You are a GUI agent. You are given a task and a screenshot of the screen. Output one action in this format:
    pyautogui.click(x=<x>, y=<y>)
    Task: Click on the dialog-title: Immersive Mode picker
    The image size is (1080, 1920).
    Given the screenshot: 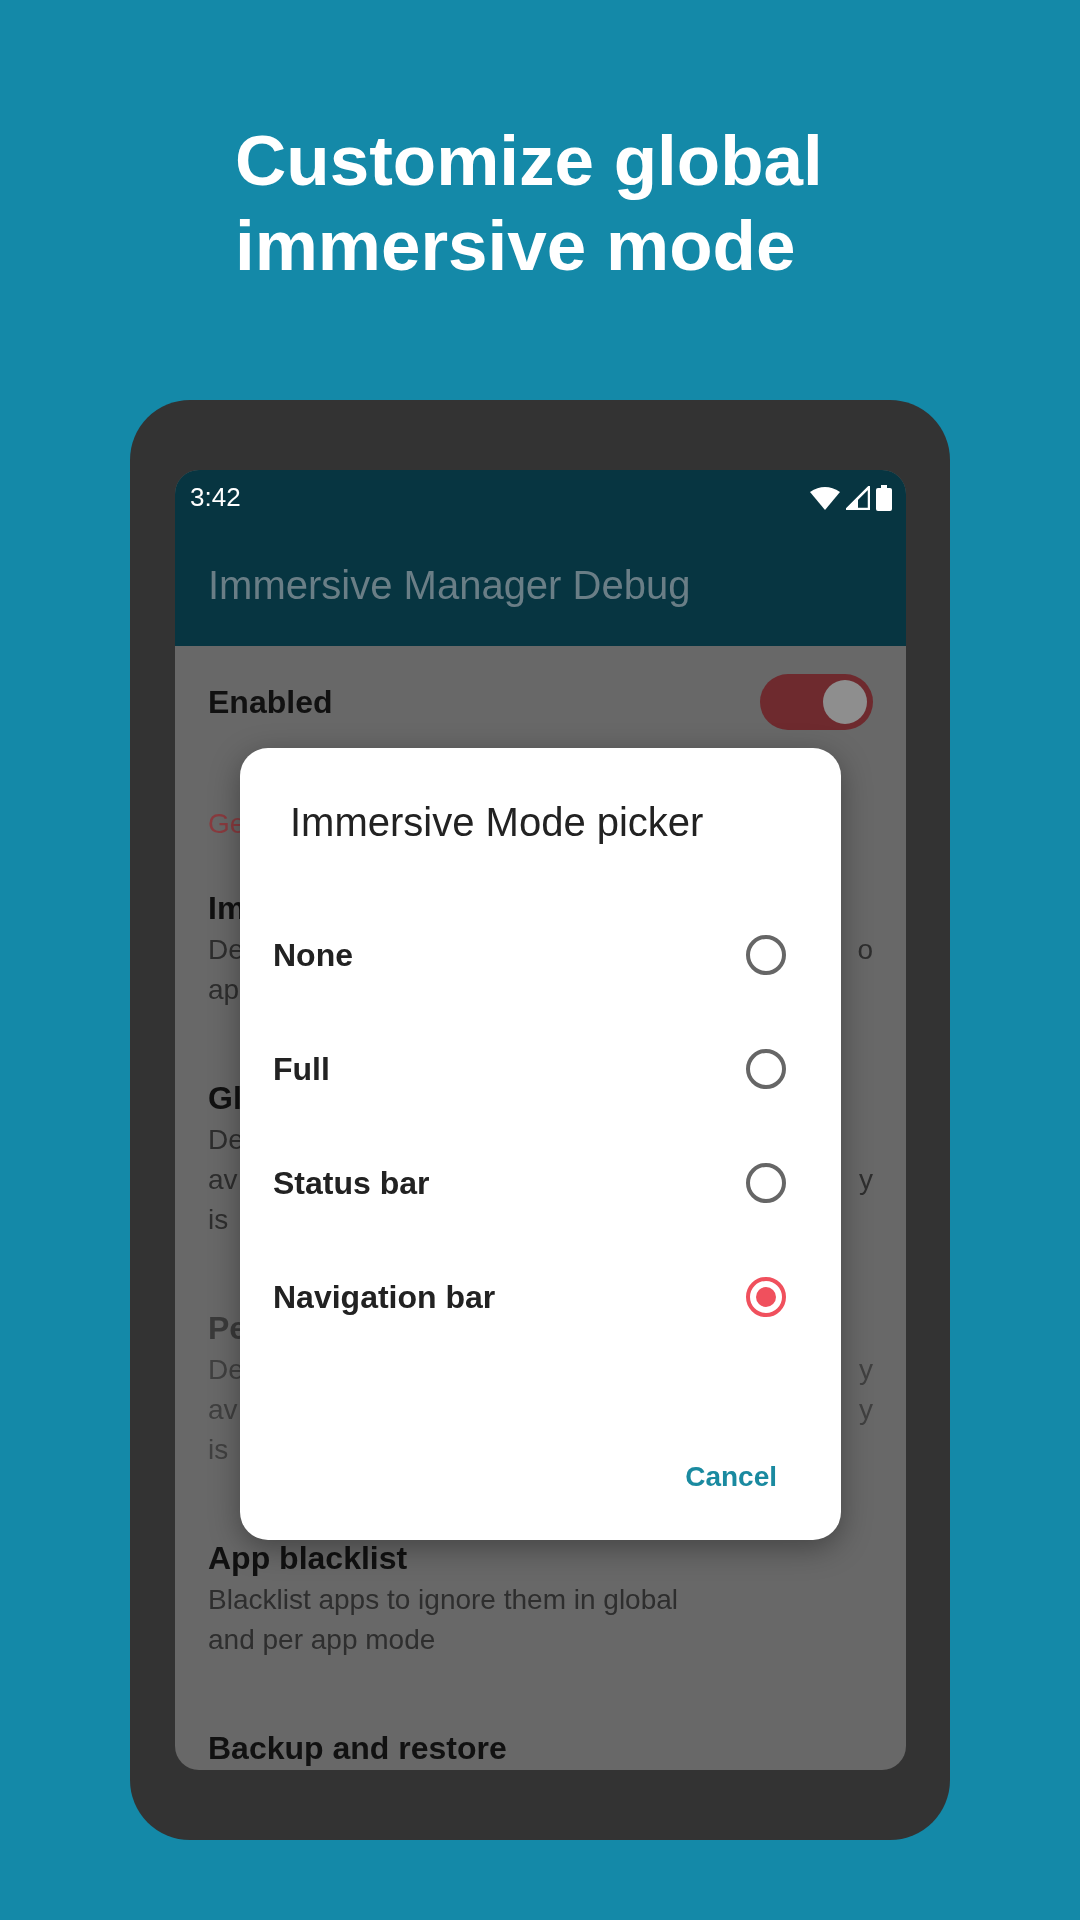 What is the action you would take?
    pyautogui.click(x=497, y=822)
    